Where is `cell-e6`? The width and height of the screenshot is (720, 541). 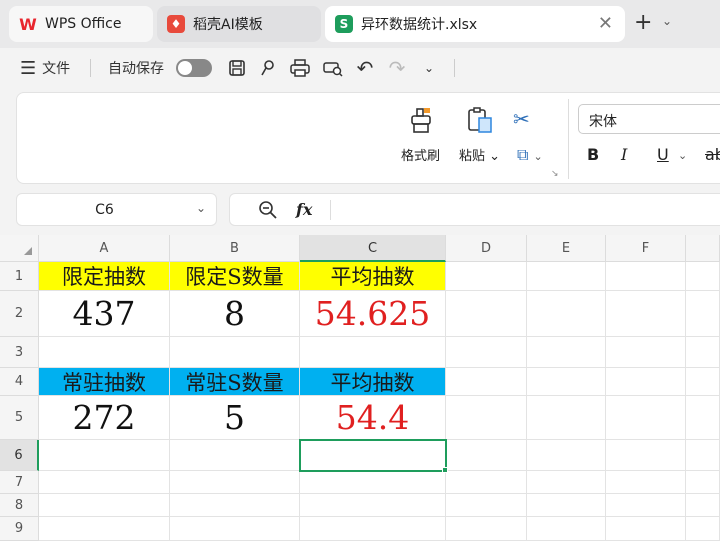 cell-e6 is located at coordinates (566, 455).